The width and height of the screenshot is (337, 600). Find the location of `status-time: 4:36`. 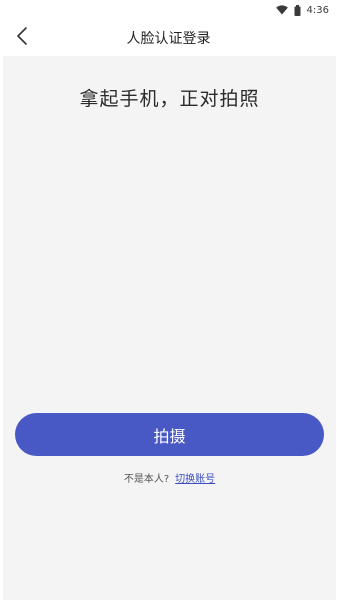

status-time: 4:36 is located at coordinates (317, 10).